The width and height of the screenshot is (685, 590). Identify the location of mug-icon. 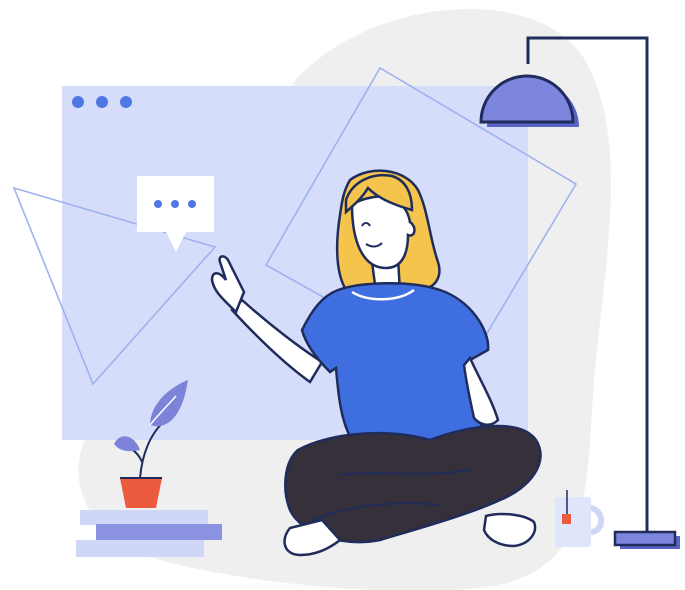
(580, 518).